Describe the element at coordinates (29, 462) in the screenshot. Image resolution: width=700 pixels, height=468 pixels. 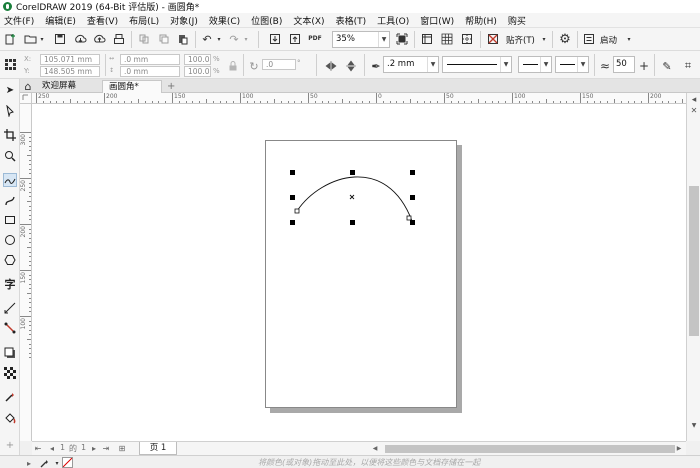
I see `document-palette-menu-icon: ▸` at that location.